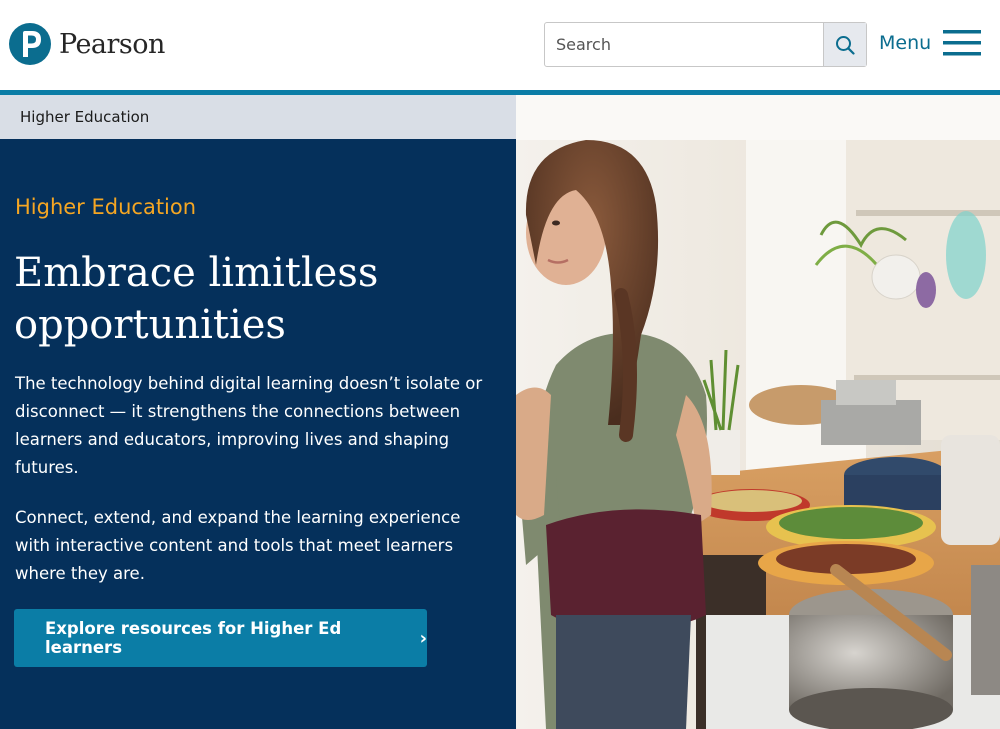 The image size is (1000, 729). I want to click on search-icon, so click(845, 45).